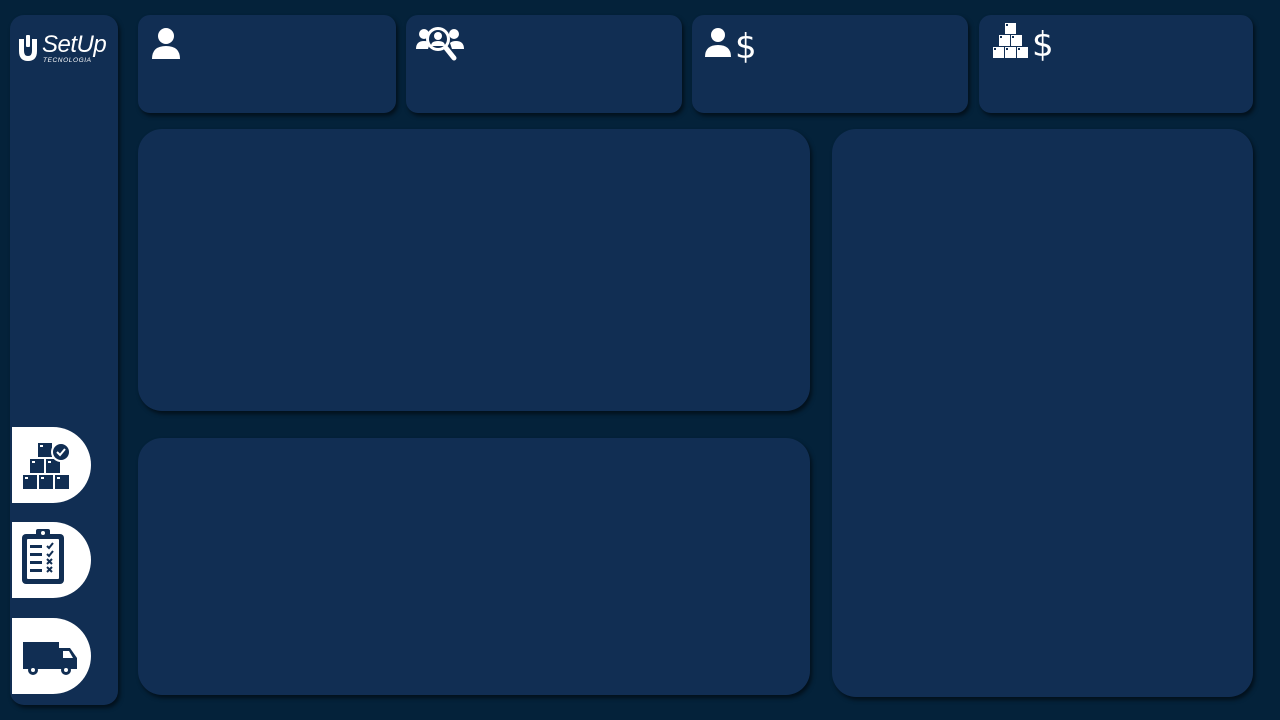 The width and height of the screenshot is (1280, 720). I want to click on user-dollar-icon: $, so click(731, 46).